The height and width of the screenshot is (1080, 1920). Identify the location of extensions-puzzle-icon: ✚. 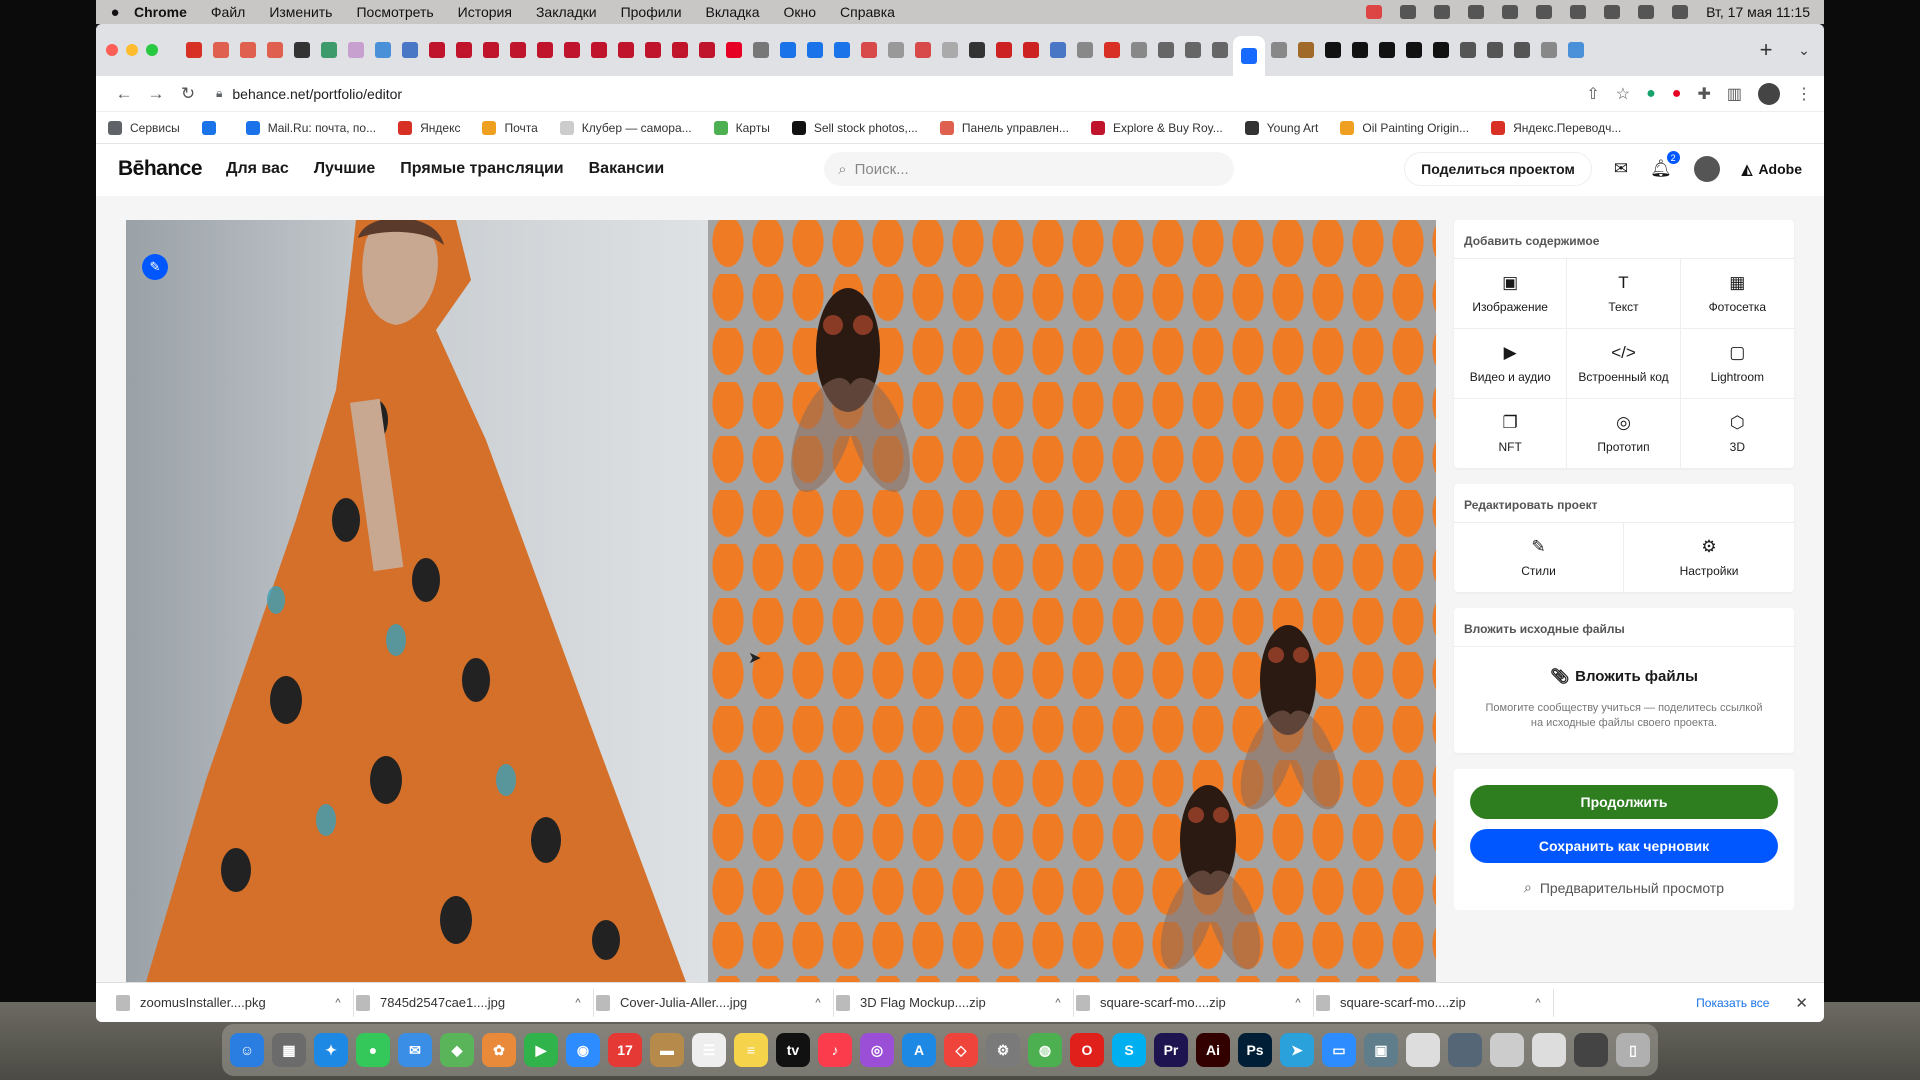
(1703, 94).